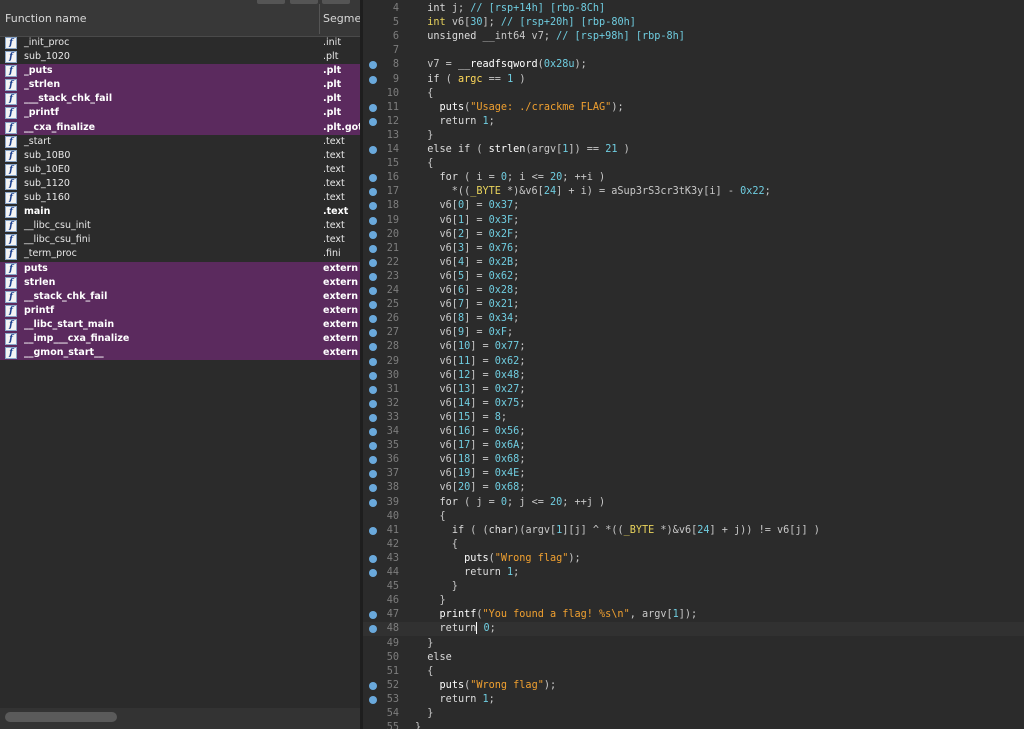 Image resolution: width=1024 pixels, height=729 pixels. Describe the element at coordinates (467, 221) in the screenshot. I see `code-text: v6[1] = 0x3F;` at that location.